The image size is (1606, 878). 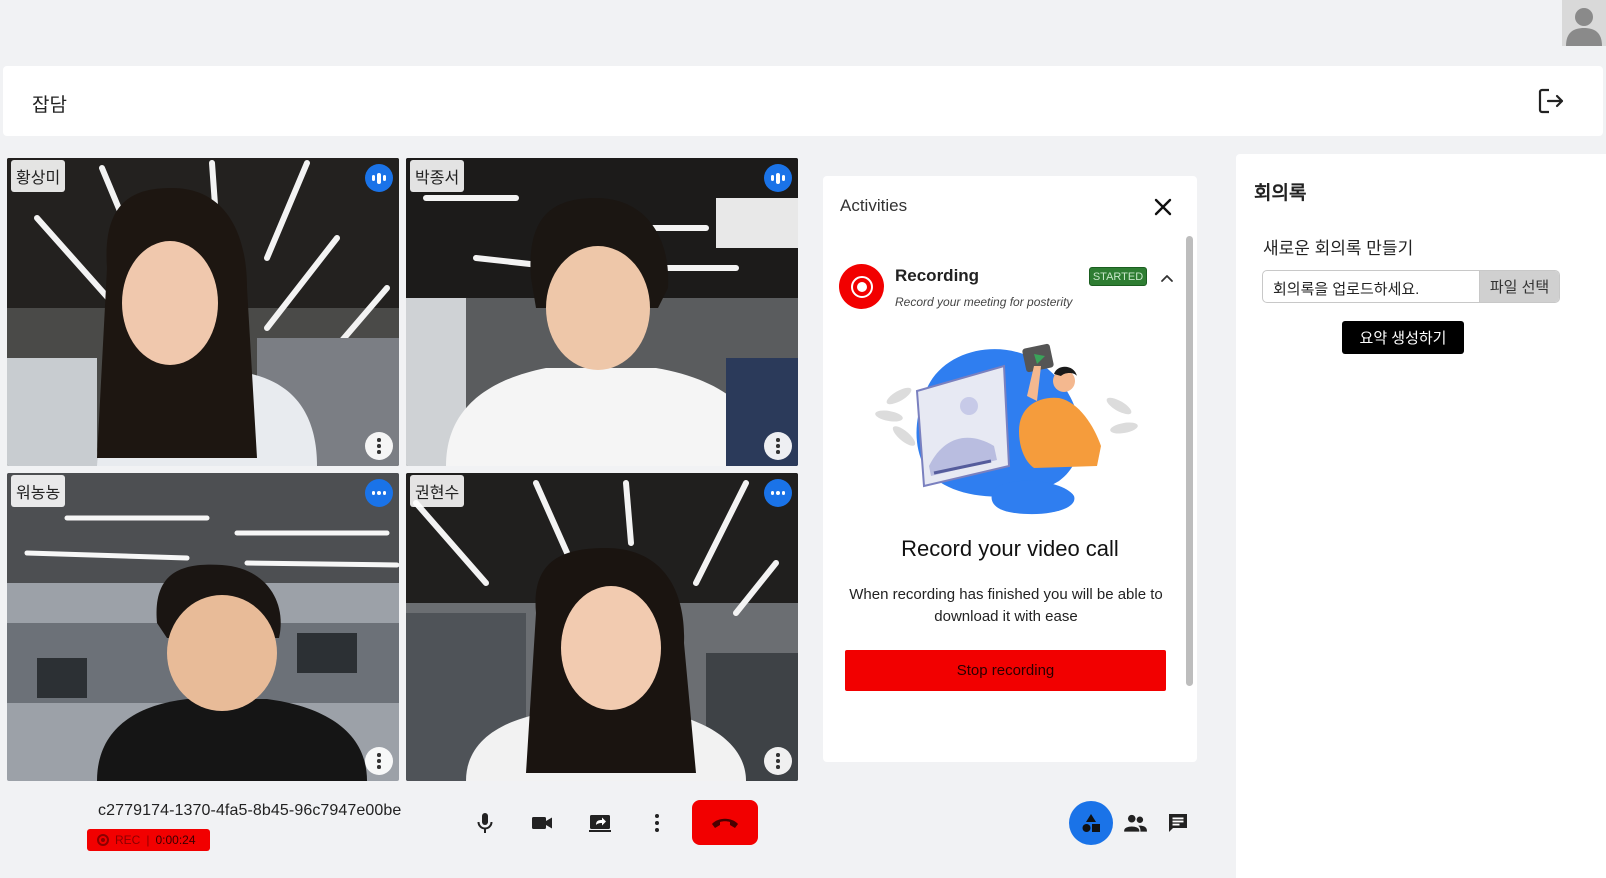 I want to click on new-minutes-heading: 새로운 회의록 만들기, so click(x=1338, y=248).